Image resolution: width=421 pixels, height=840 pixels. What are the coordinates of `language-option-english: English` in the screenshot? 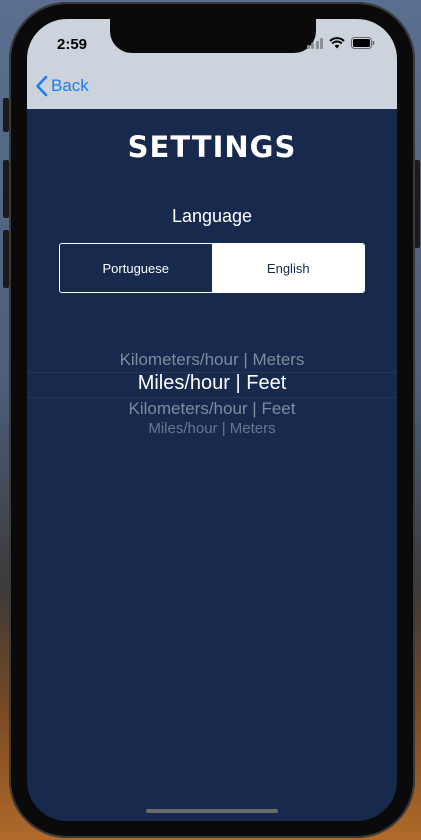 It's located at (288, 268).